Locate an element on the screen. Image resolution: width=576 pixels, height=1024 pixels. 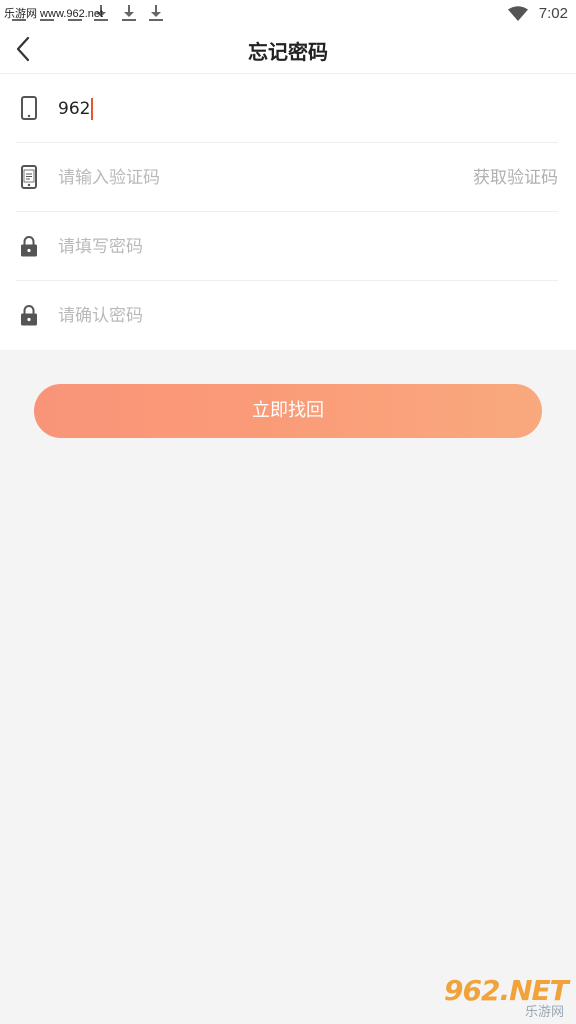
header-bar: 忘记密码 is located at coordinates (288, 51).